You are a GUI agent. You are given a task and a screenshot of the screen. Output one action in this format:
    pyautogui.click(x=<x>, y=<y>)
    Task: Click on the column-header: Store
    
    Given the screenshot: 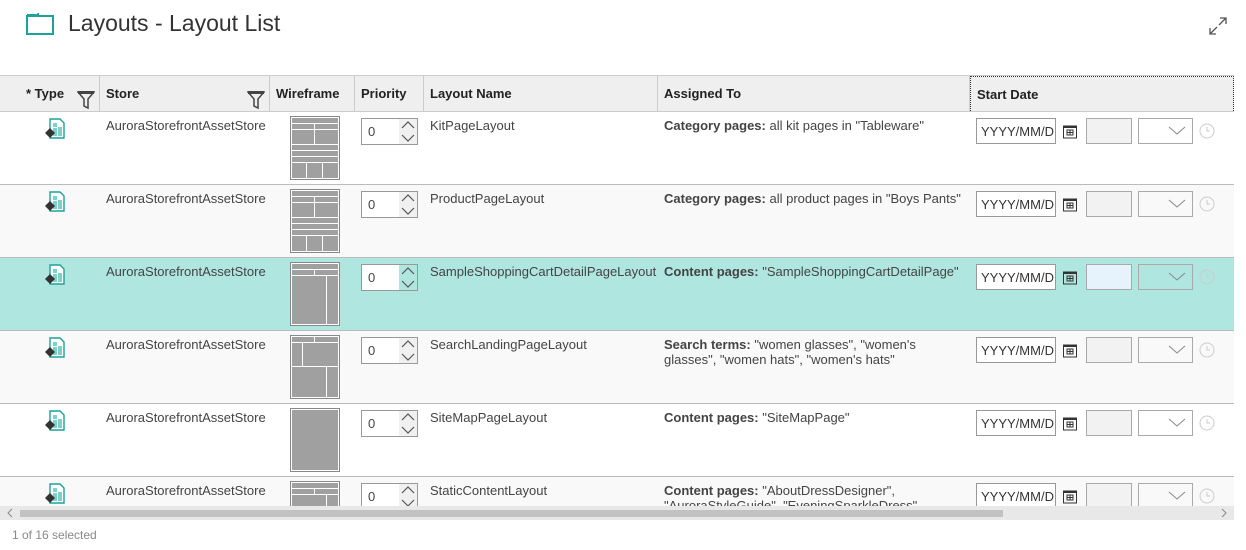 What is the action you would take?
    pyautogui.click(x=185, y=93)
    